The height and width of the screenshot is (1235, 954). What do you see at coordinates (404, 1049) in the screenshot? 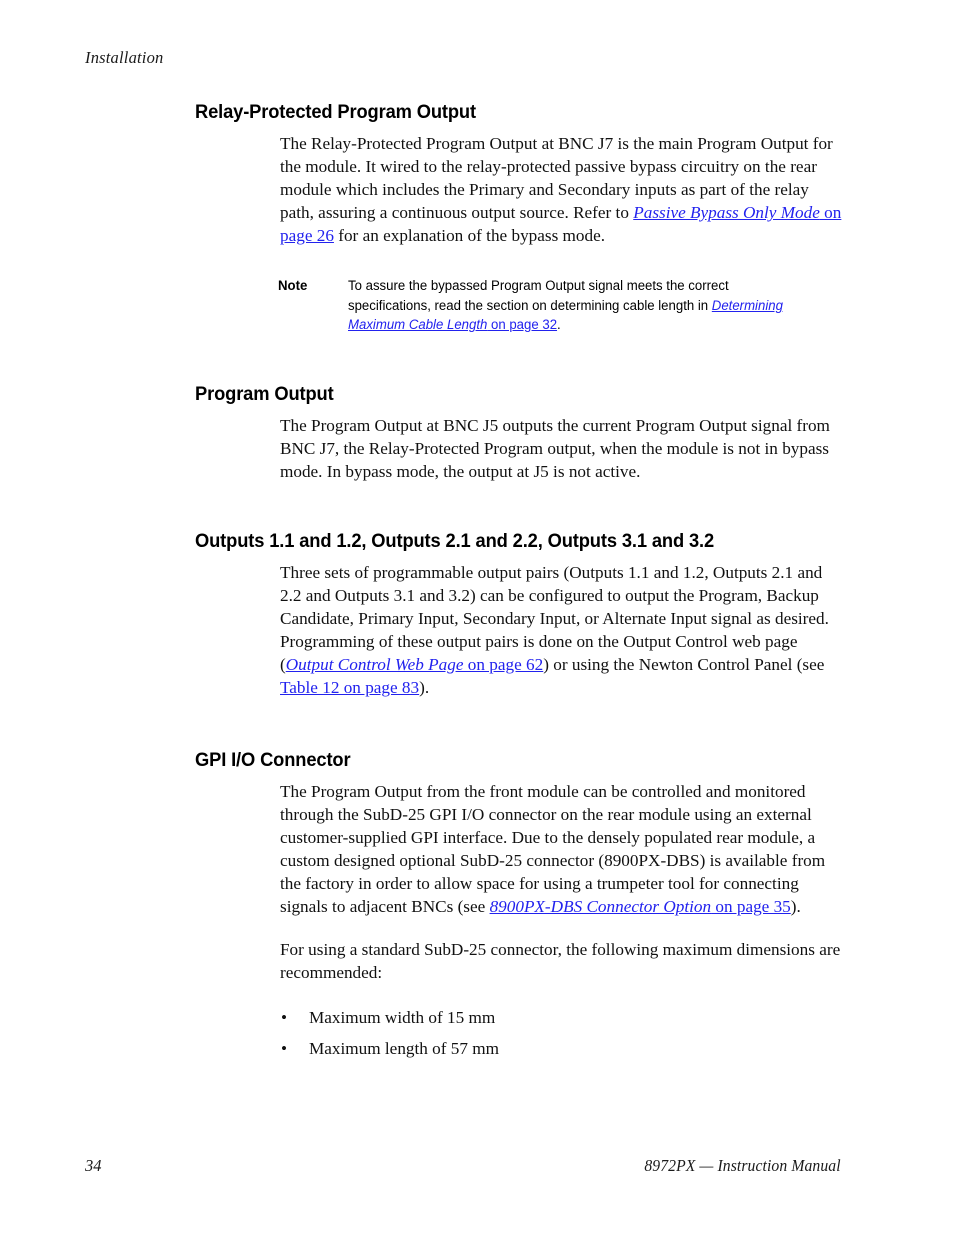
I see `list-item-label: Maximum length of 57 mm` at bounding box center [404, 1049].